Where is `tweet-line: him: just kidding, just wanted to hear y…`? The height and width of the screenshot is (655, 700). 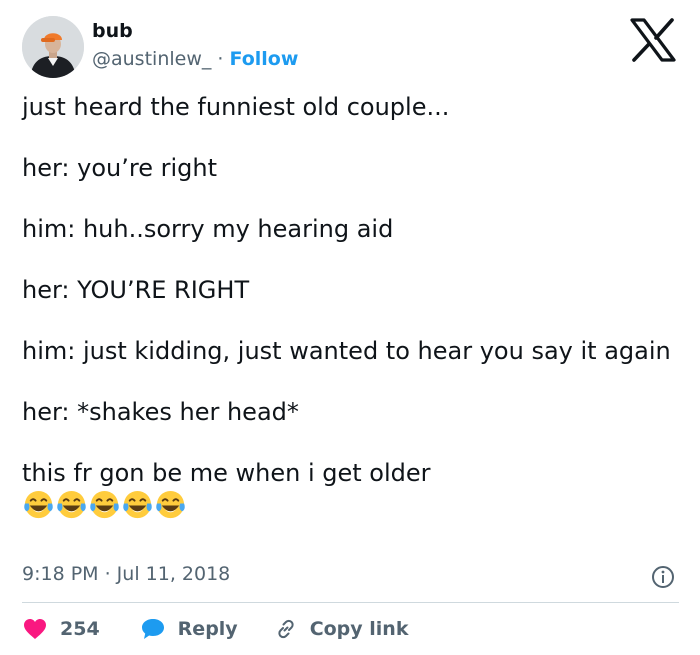 tweet-line: him: just kidding, just wanted to hear y… is located at coordinates (346, 351).